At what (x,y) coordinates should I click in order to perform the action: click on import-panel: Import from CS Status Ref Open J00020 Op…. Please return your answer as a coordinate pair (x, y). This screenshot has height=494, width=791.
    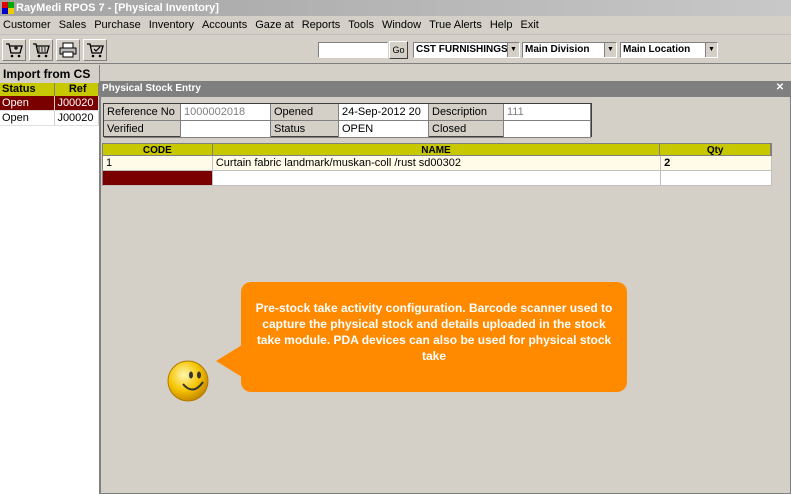
    Looking at the image, I should click on (50, 279).